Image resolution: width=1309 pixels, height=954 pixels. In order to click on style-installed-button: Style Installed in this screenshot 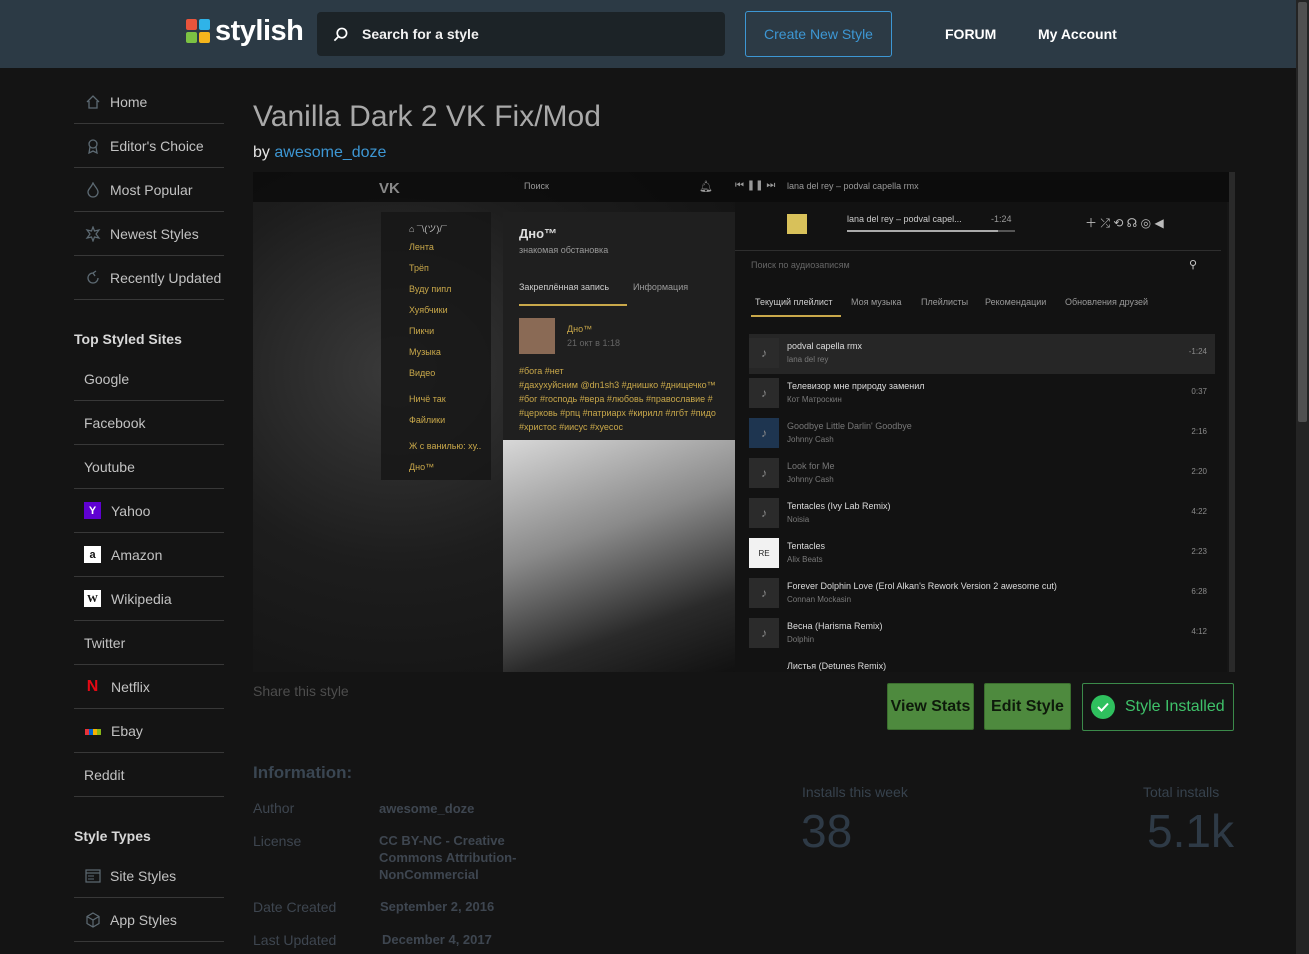, I will do `click(1158, 707)`.